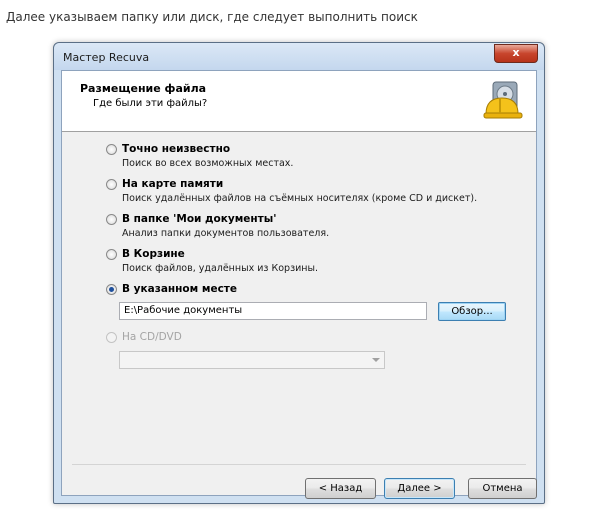 The image size is (600, 517). I want to click on footer-divider, so click(299, 464).